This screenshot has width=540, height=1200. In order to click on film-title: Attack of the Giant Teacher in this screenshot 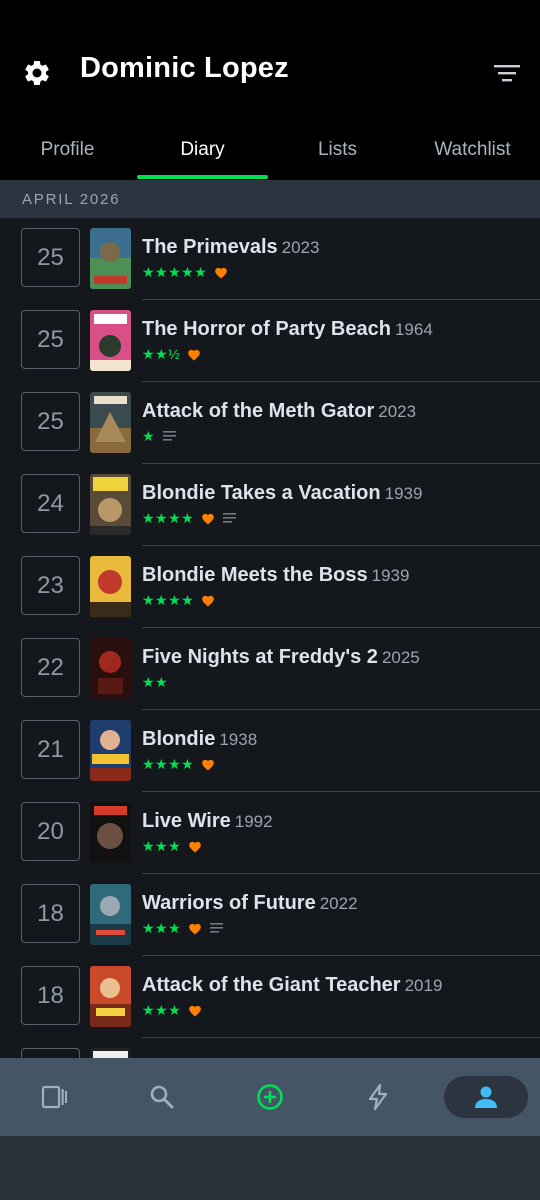, I will do `click(271, 985)`.